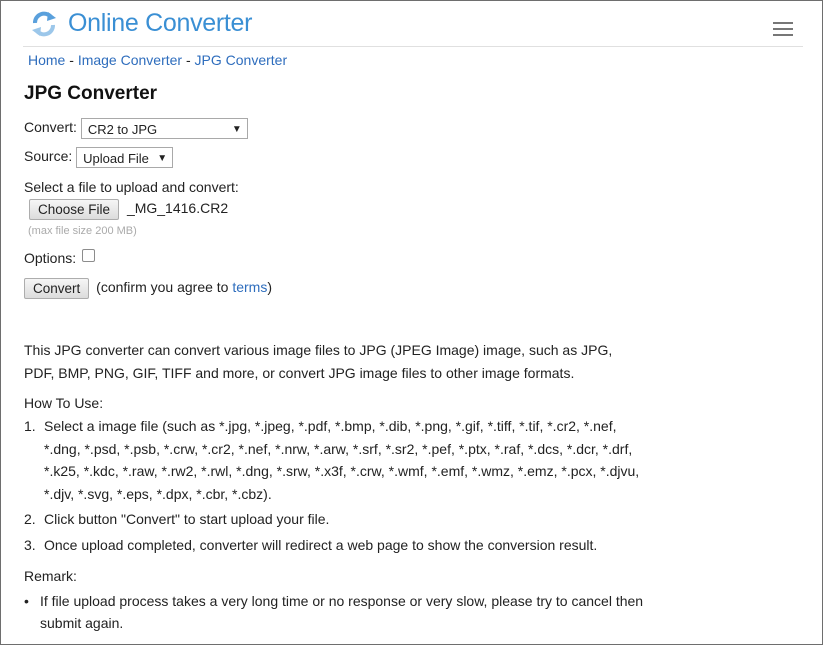 The width and height of the screenshot is (823, 645). What do you see at coordinates (64, 403) in the screenshot?
I see `howto-heading: How To Use:` at bounding box center [64, 403].